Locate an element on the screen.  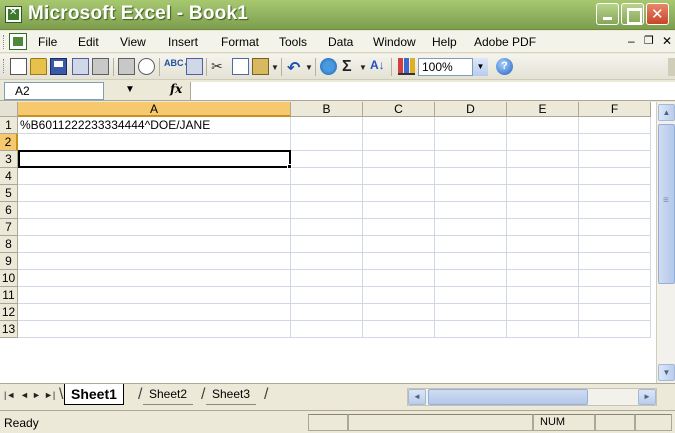
row-header-9: 9 is located at coordinates (9, 261).